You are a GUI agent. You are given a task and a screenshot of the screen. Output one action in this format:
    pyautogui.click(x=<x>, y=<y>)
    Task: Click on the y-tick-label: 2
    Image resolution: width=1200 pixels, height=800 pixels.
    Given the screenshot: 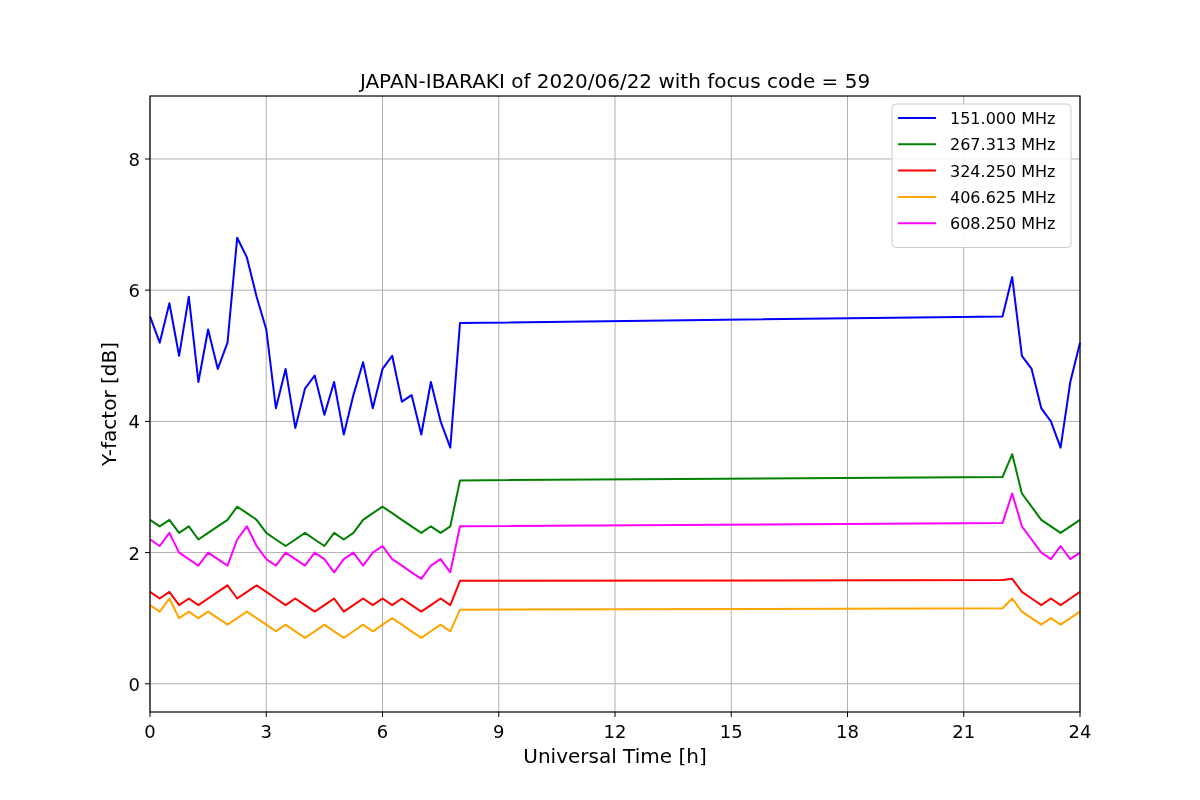 What is the action you would take?
    pyautogui.click(x=134, y=553)
    